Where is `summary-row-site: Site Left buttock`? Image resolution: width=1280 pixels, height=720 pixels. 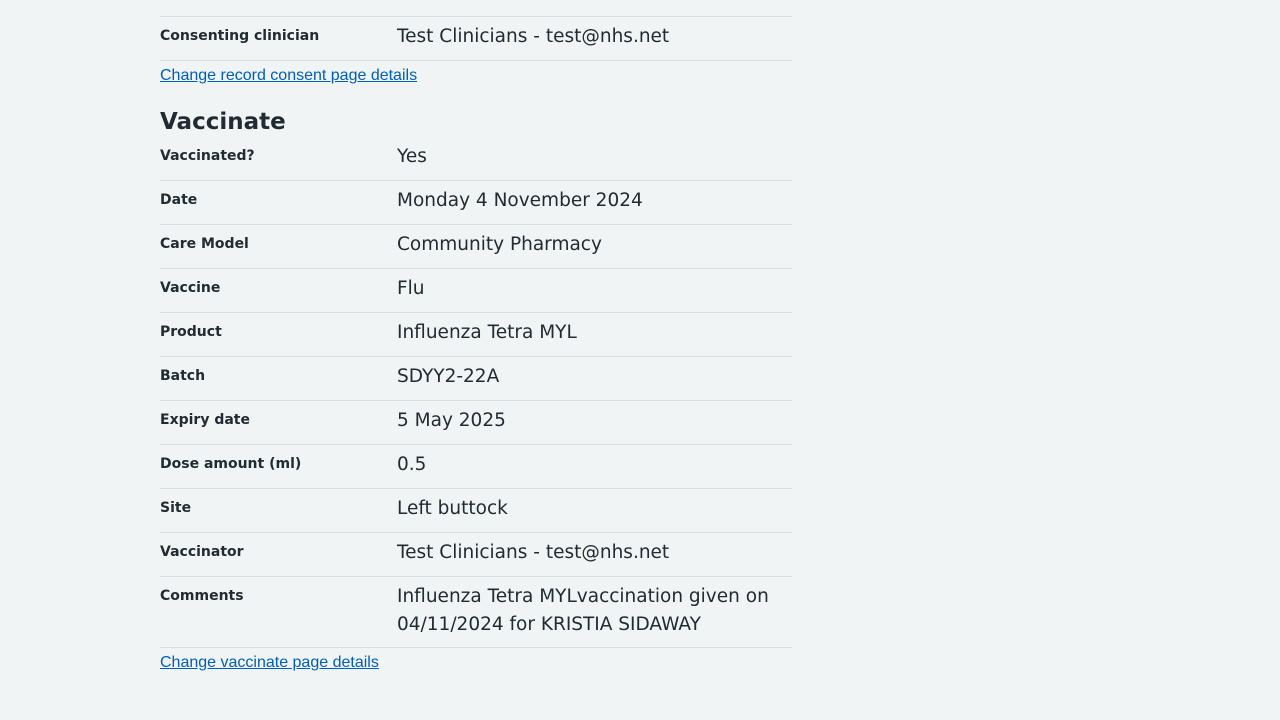 summary-row-site: Site Left buttock is located at coordinates (476, 511).